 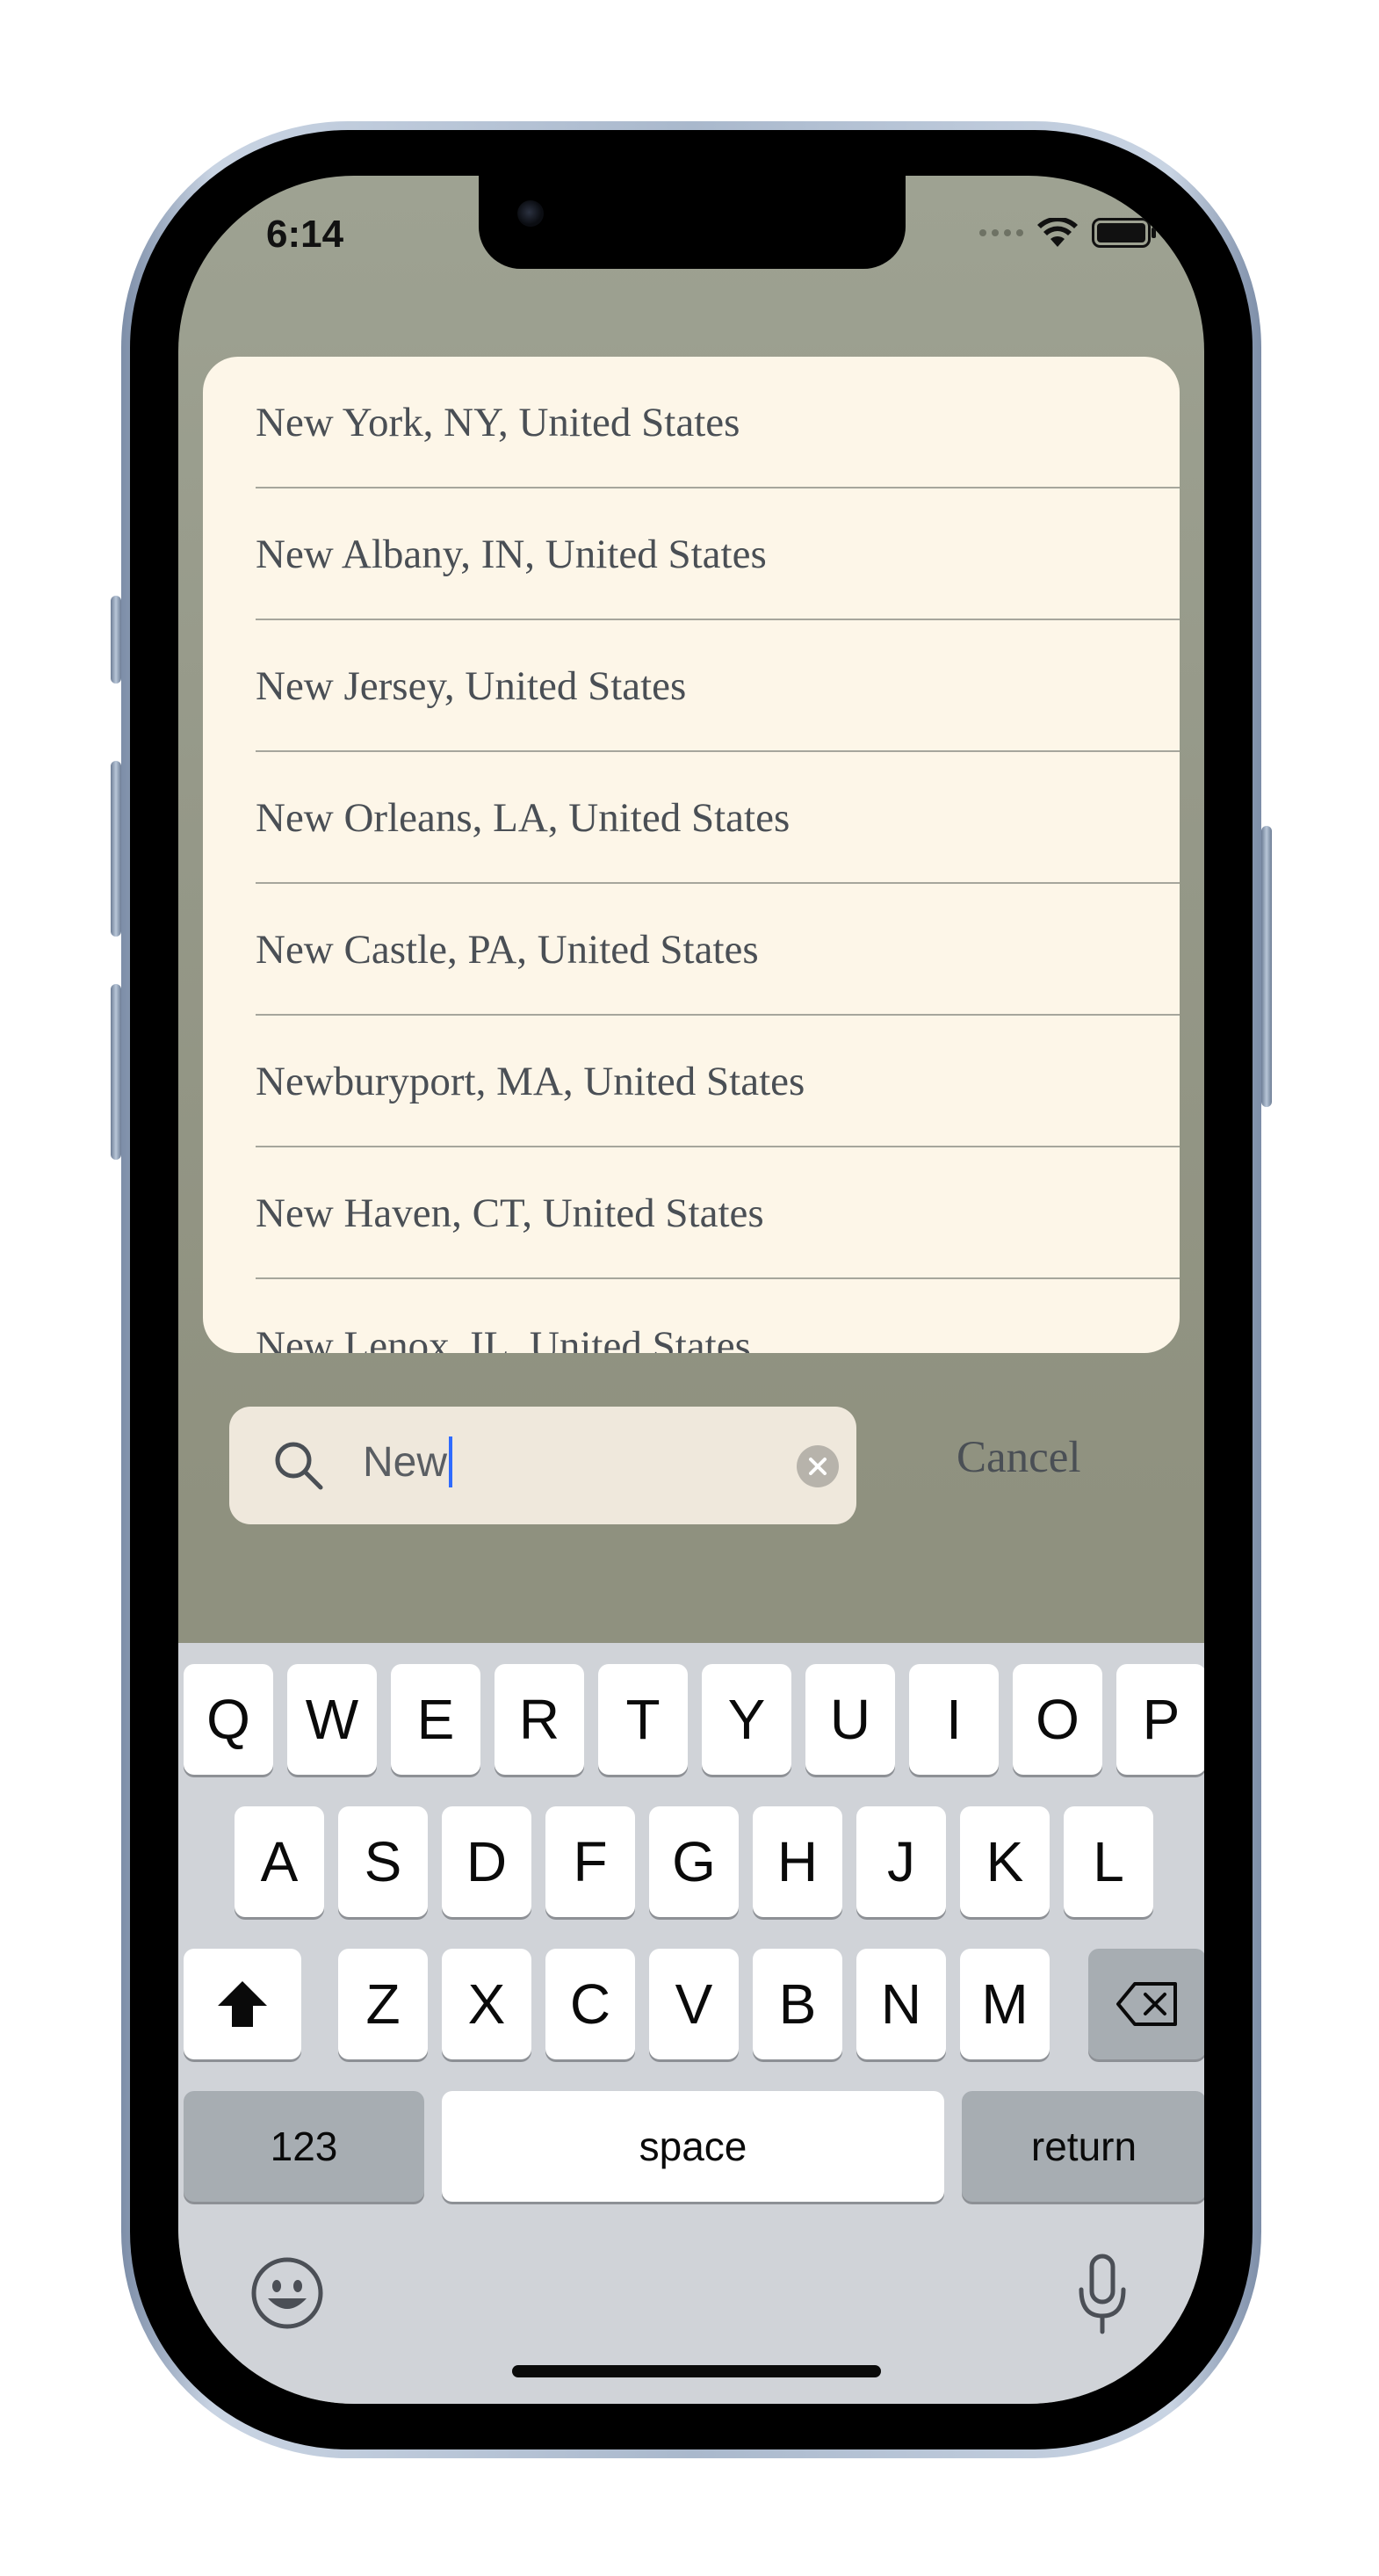 I want to click on result-item: New York, NY, United States, so click(x=718, y=422).